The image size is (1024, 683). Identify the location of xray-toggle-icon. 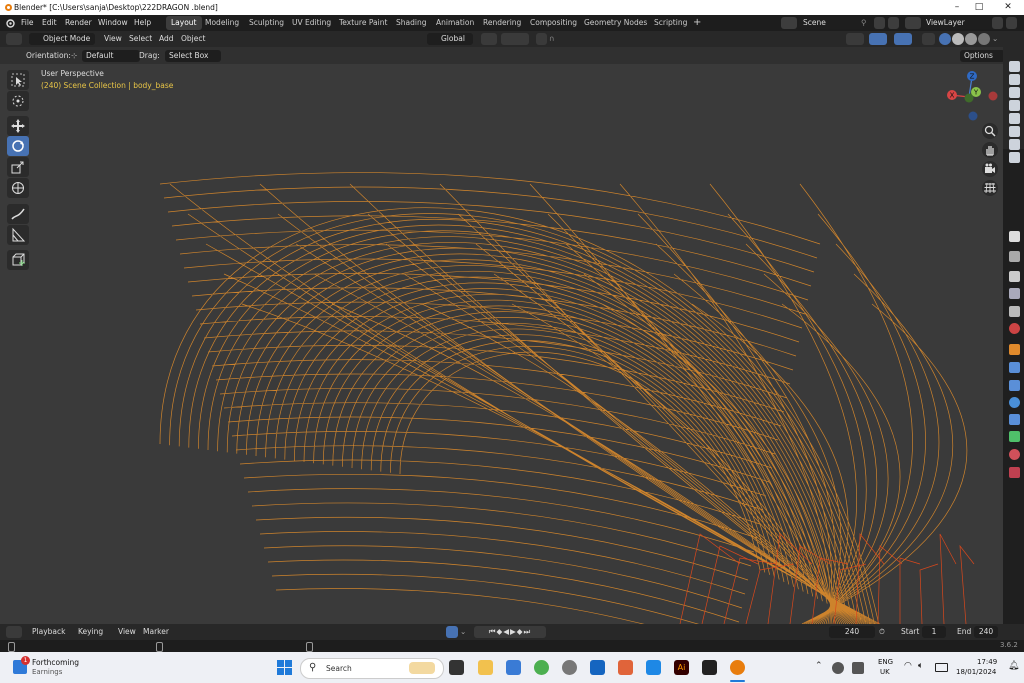
(928, 39).